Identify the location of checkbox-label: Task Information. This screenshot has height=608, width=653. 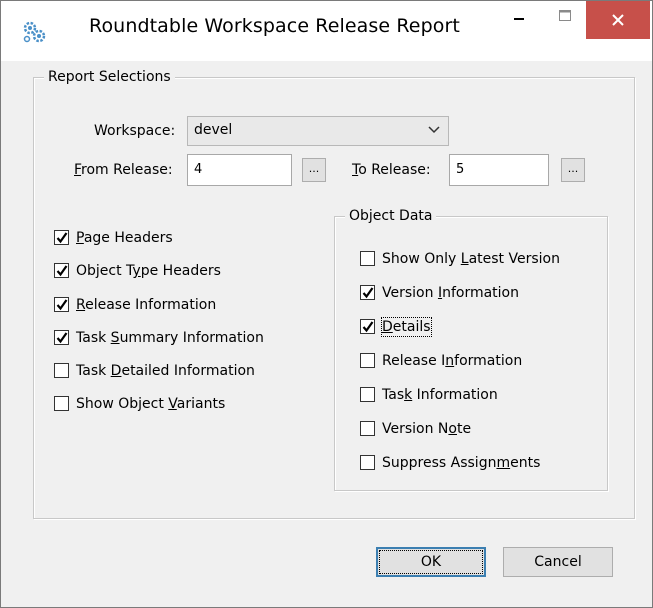
(440, 395).